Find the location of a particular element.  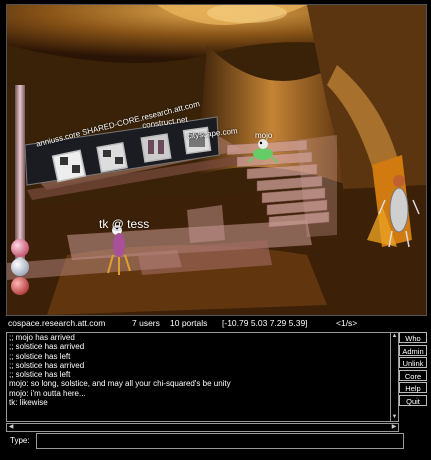

status-portal-count: 10 portals is located at coordinates (189, 323).